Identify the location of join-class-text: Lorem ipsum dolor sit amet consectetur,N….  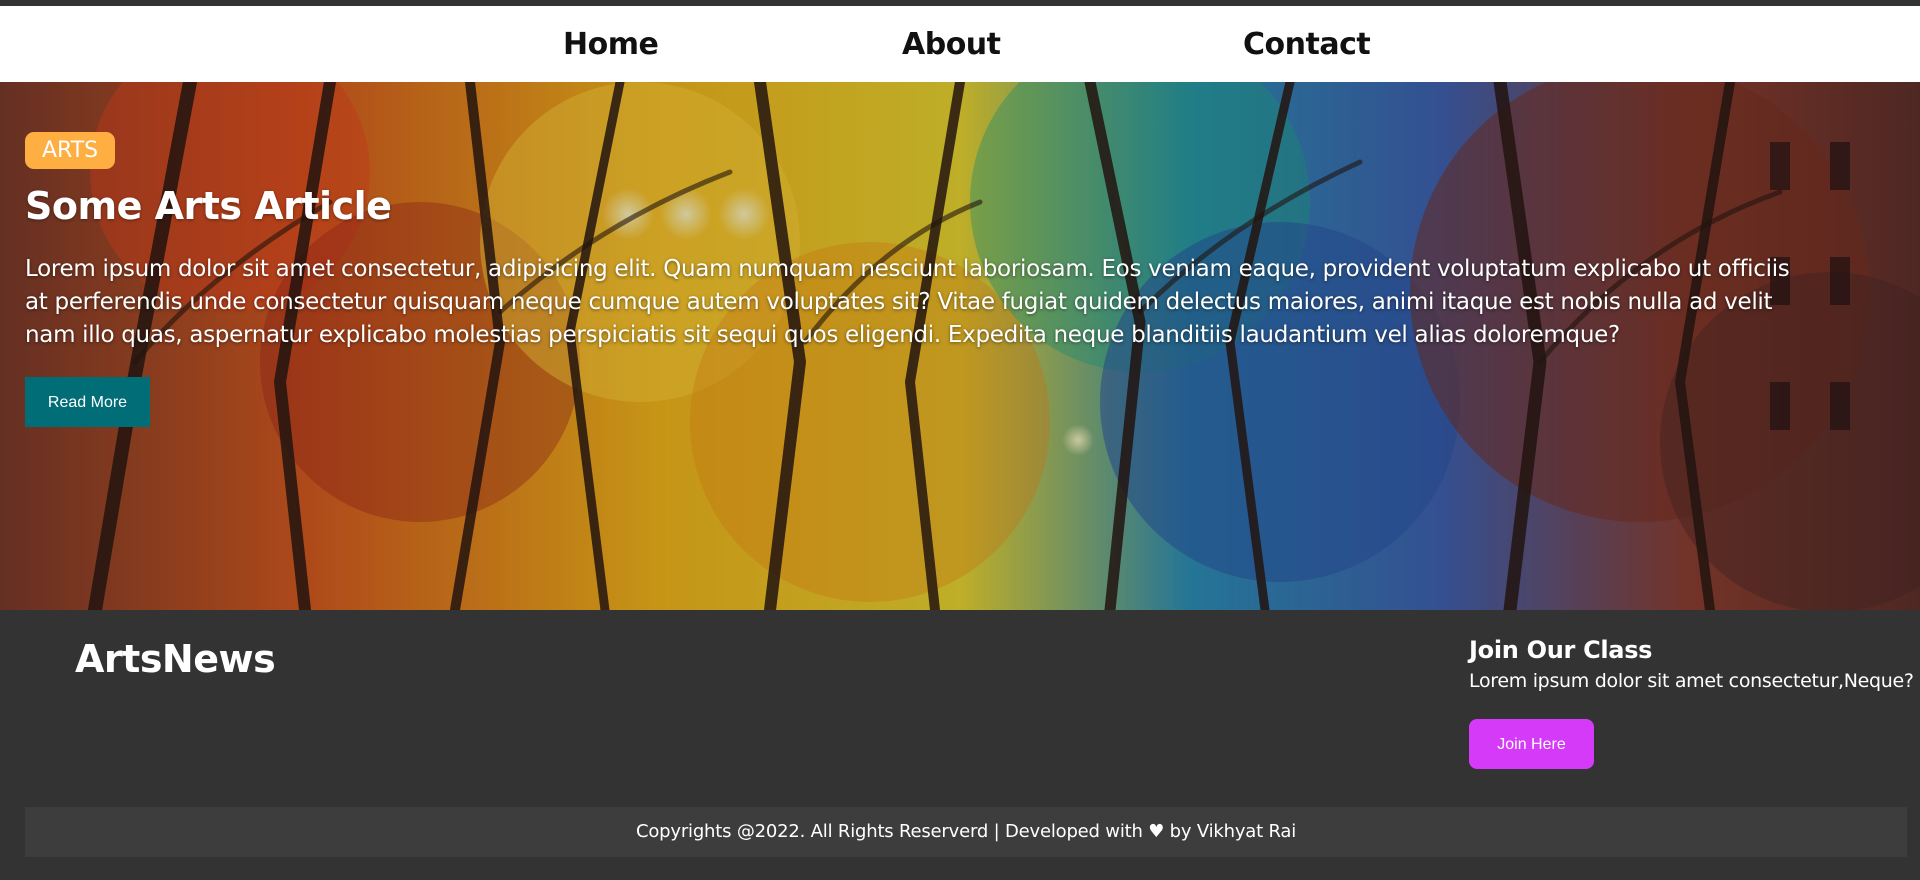
(1691, 681).